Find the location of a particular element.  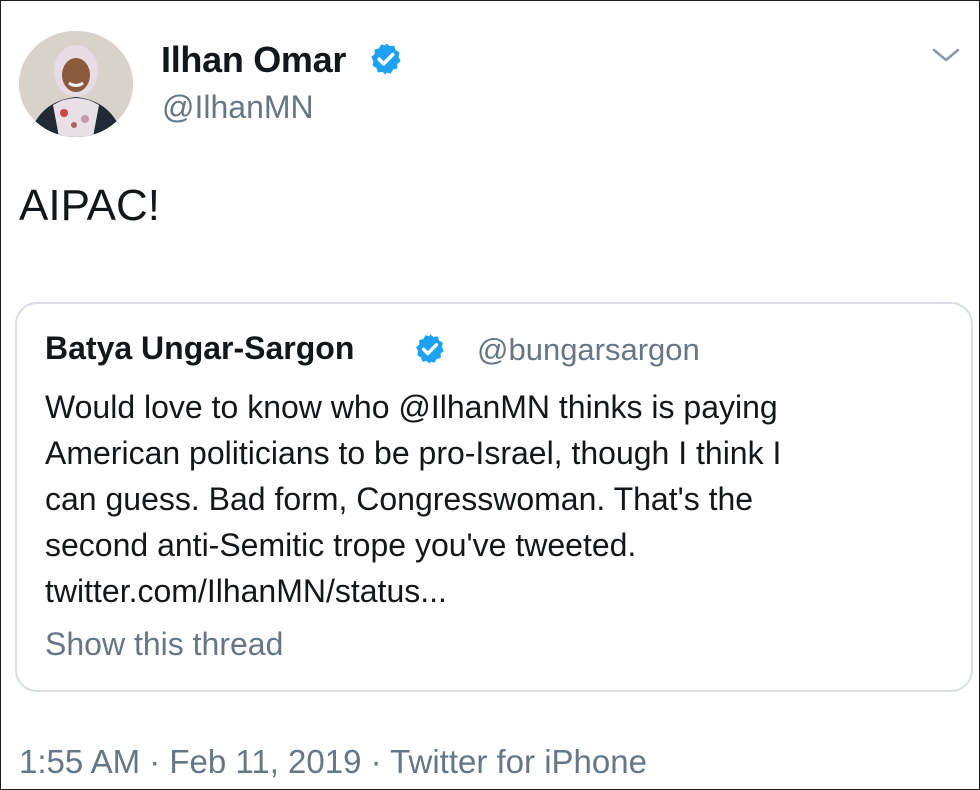

avatar is located at coordinates (76, 84).